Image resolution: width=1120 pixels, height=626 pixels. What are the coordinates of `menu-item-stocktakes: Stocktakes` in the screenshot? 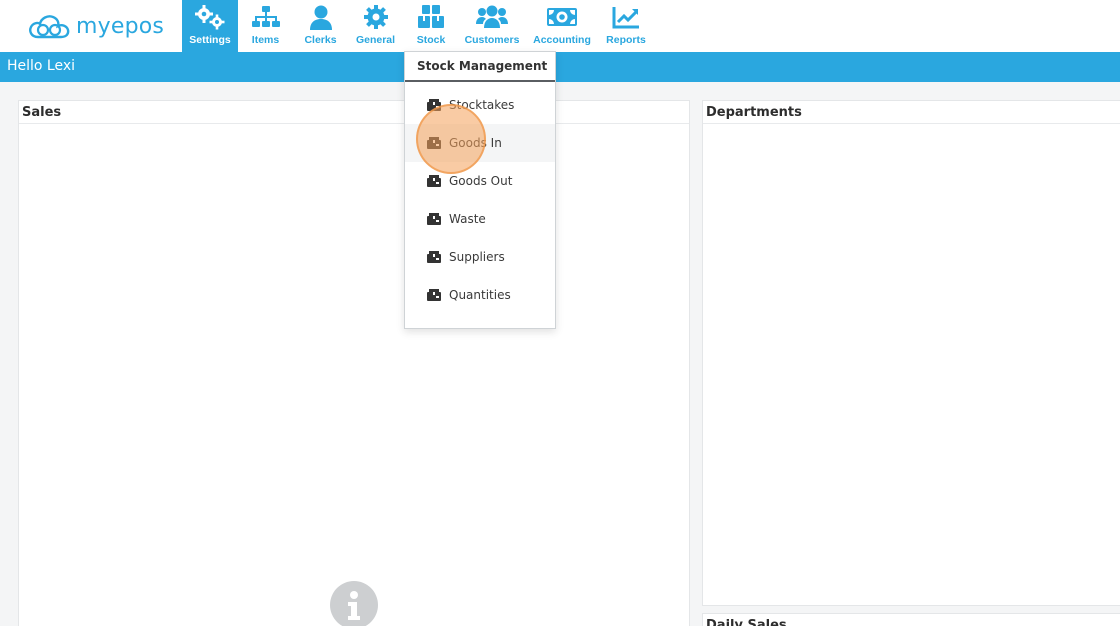 It's located at (480, 105).